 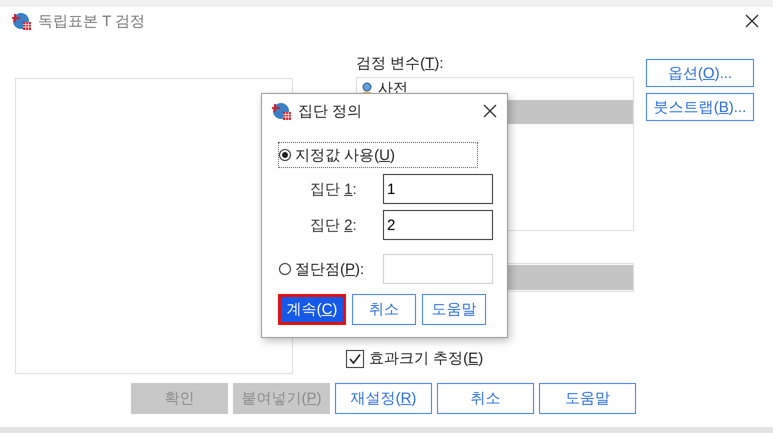 I want to click on window-title: 독립표본 T 검정, so click(x=92, y=21).